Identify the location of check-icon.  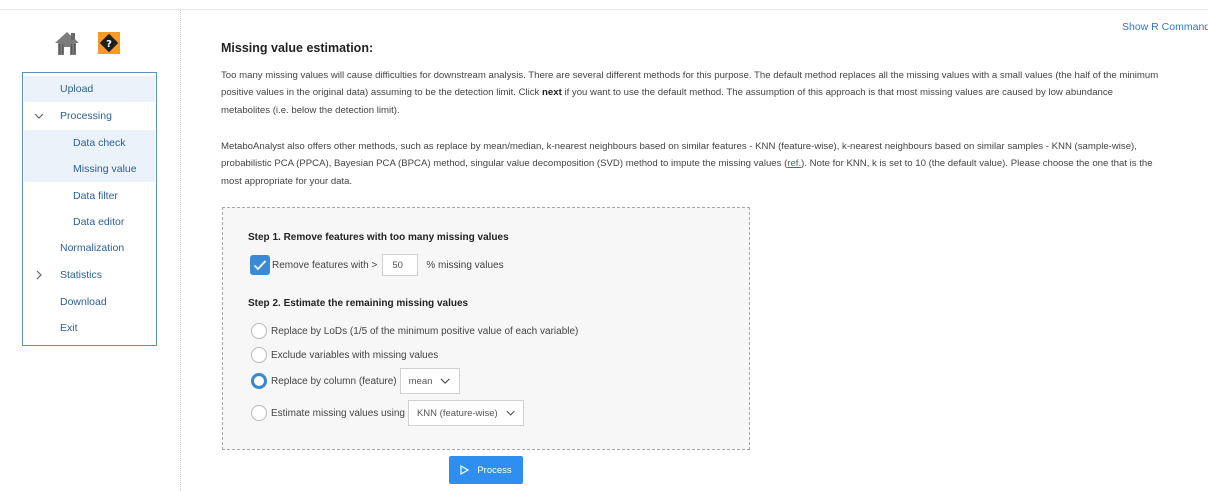
(260, 265).